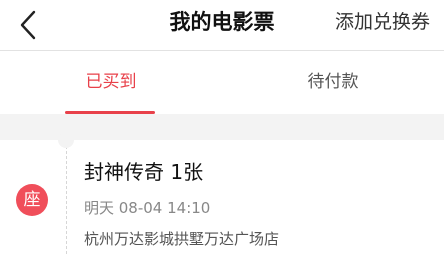  Describe the element at coordinates (110, 112) in the screenshot. I see `active-tab-indicator` at that location.